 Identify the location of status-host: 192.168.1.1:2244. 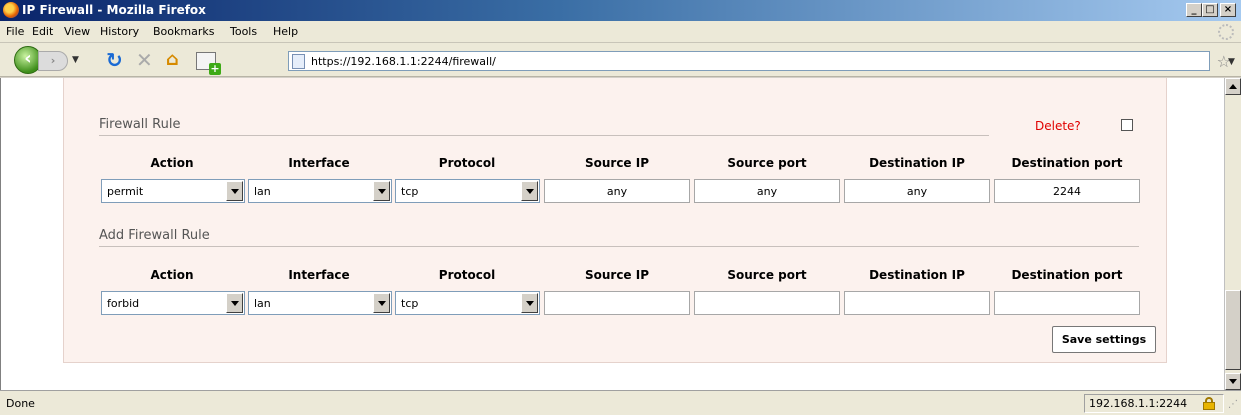
(1138, 403).